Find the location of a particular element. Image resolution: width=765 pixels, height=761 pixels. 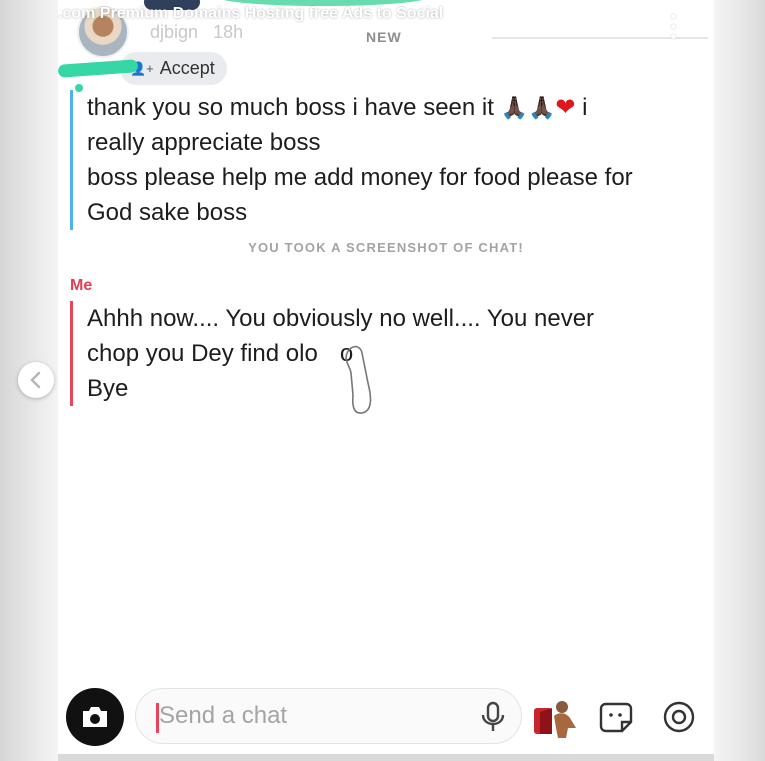

story-username-row: djbign 18h is located at coordinates (196, 32).